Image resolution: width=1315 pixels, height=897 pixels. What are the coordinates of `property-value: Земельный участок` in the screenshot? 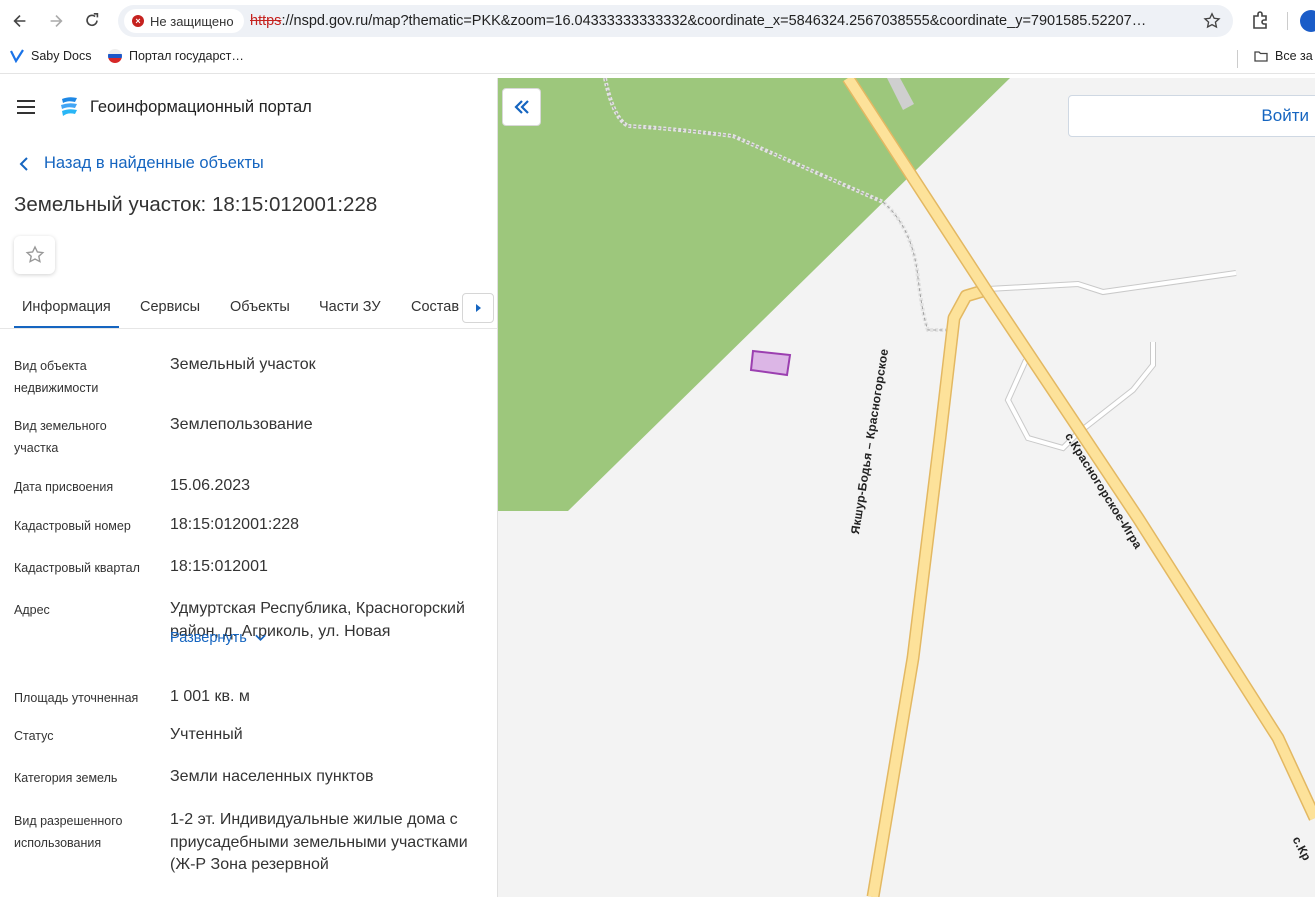 It's located at (243, 364).